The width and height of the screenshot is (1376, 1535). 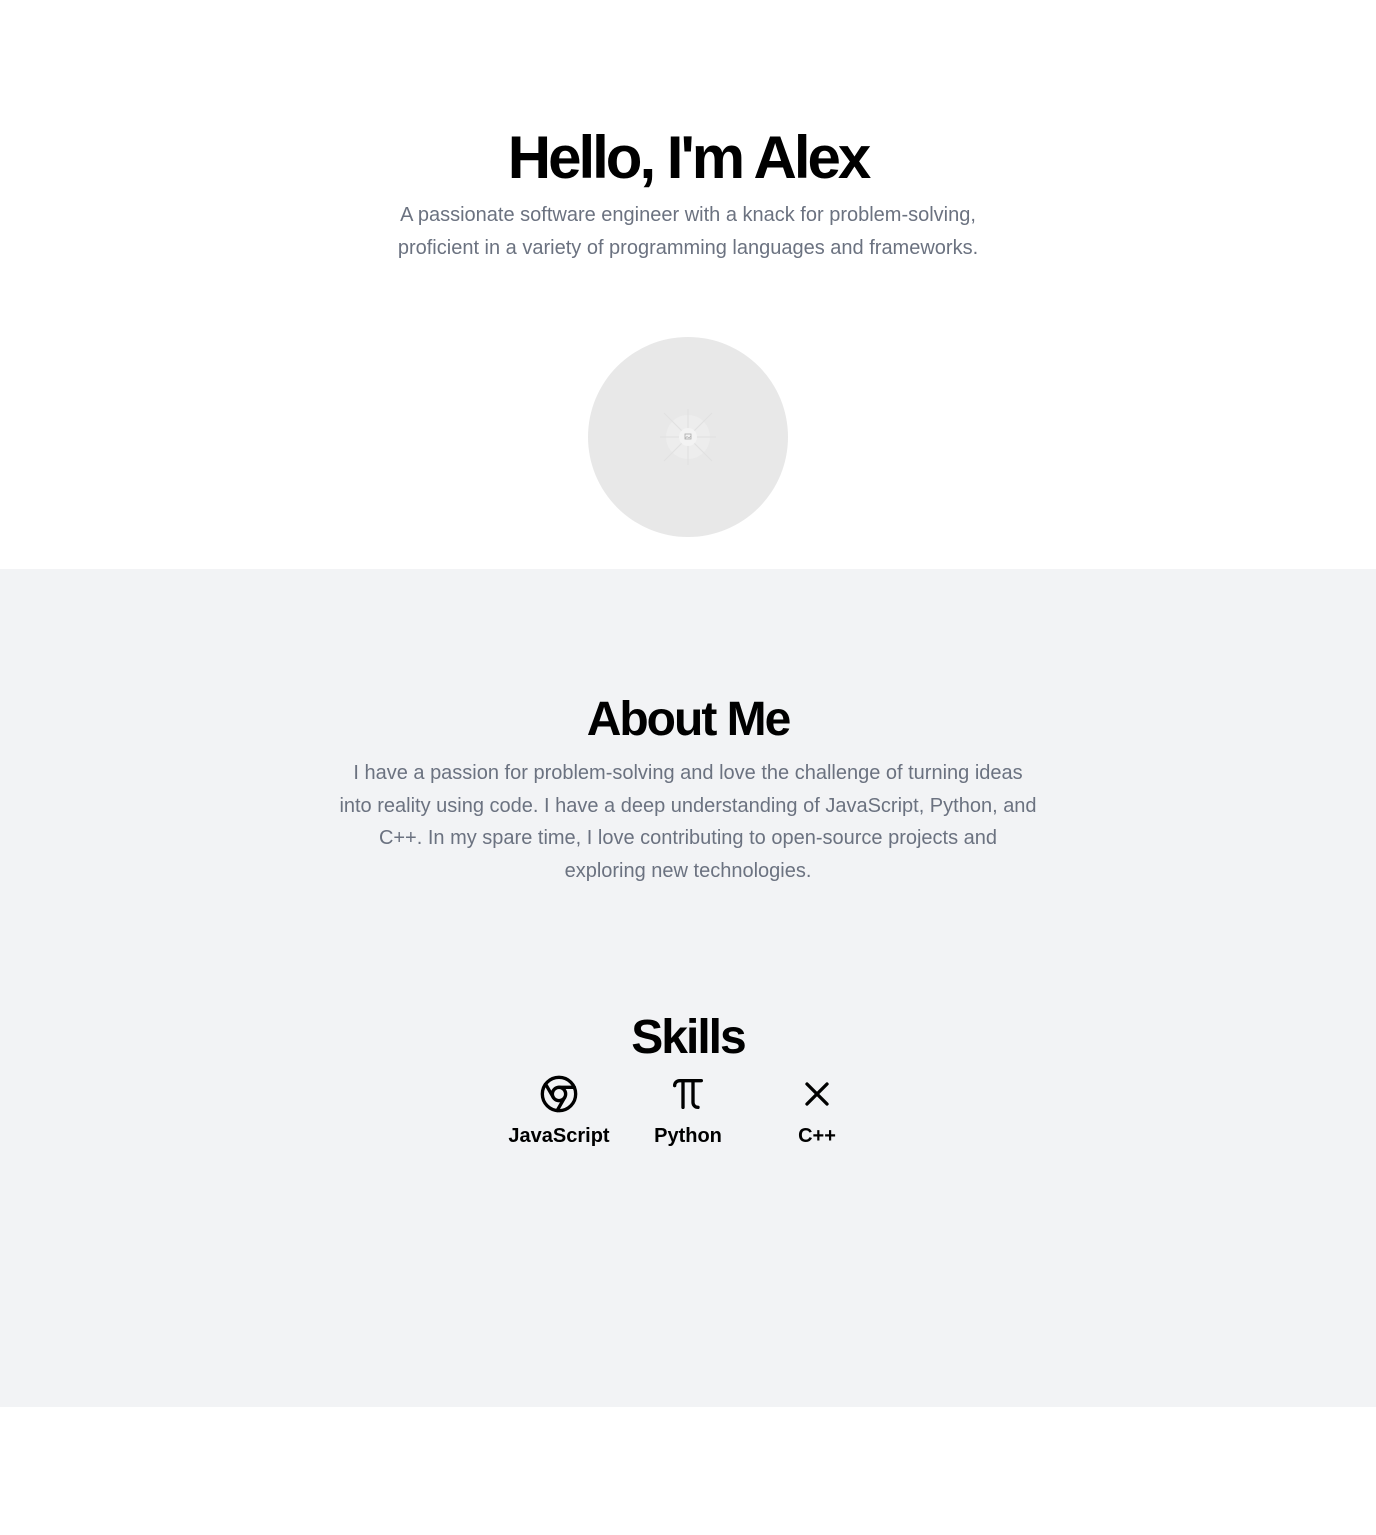 I want to click on avatar, so click(x=688, y=437).